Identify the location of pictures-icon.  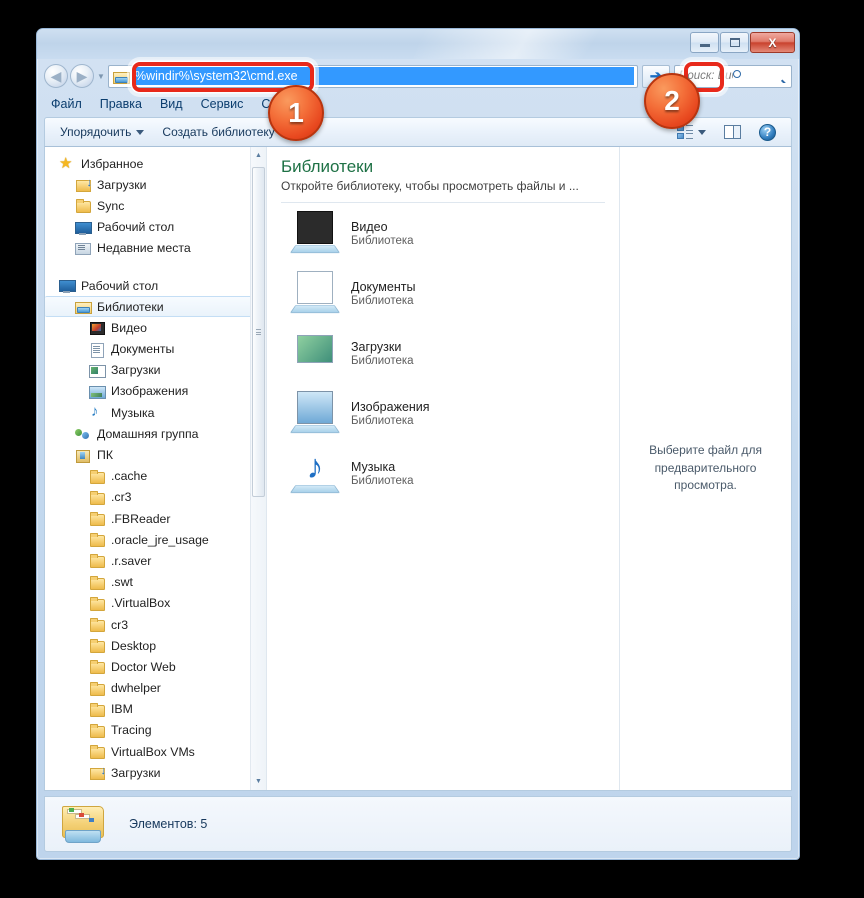
(97, 391).